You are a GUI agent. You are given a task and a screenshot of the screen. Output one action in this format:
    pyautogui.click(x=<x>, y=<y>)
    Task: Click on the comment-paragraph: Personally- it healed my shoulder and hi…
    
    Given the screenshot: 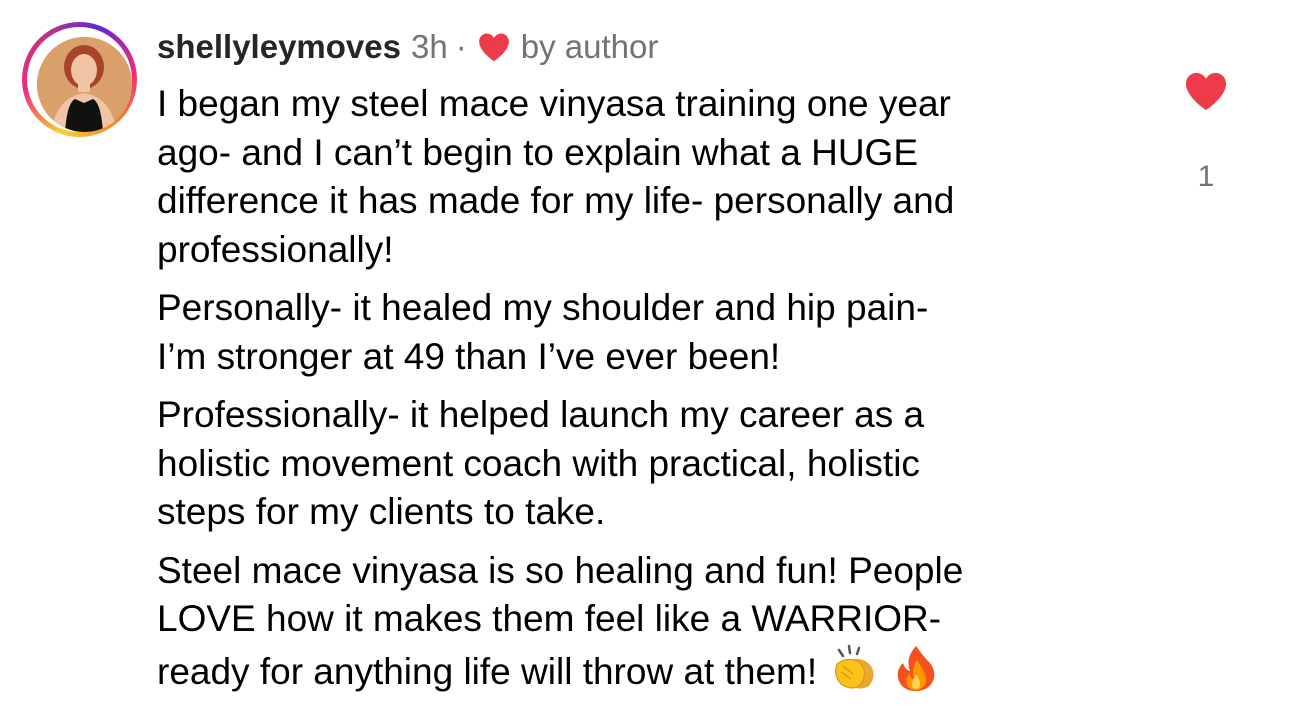 What is the action you would take?
    pyautogui.click(x=543, y=332)
    